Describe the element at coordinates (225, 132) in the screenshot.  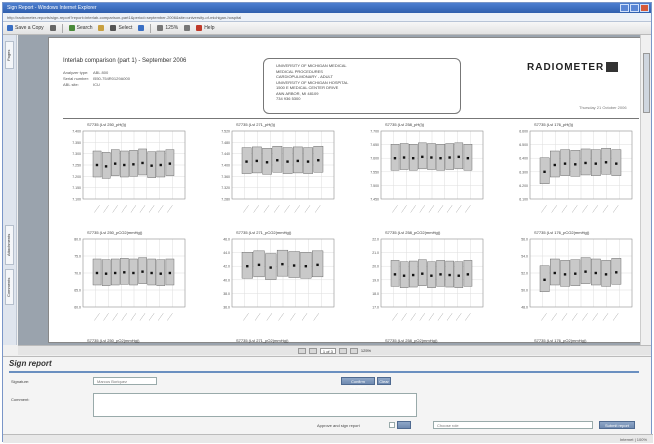
I see `y-tick-label: 7.520` at that location.